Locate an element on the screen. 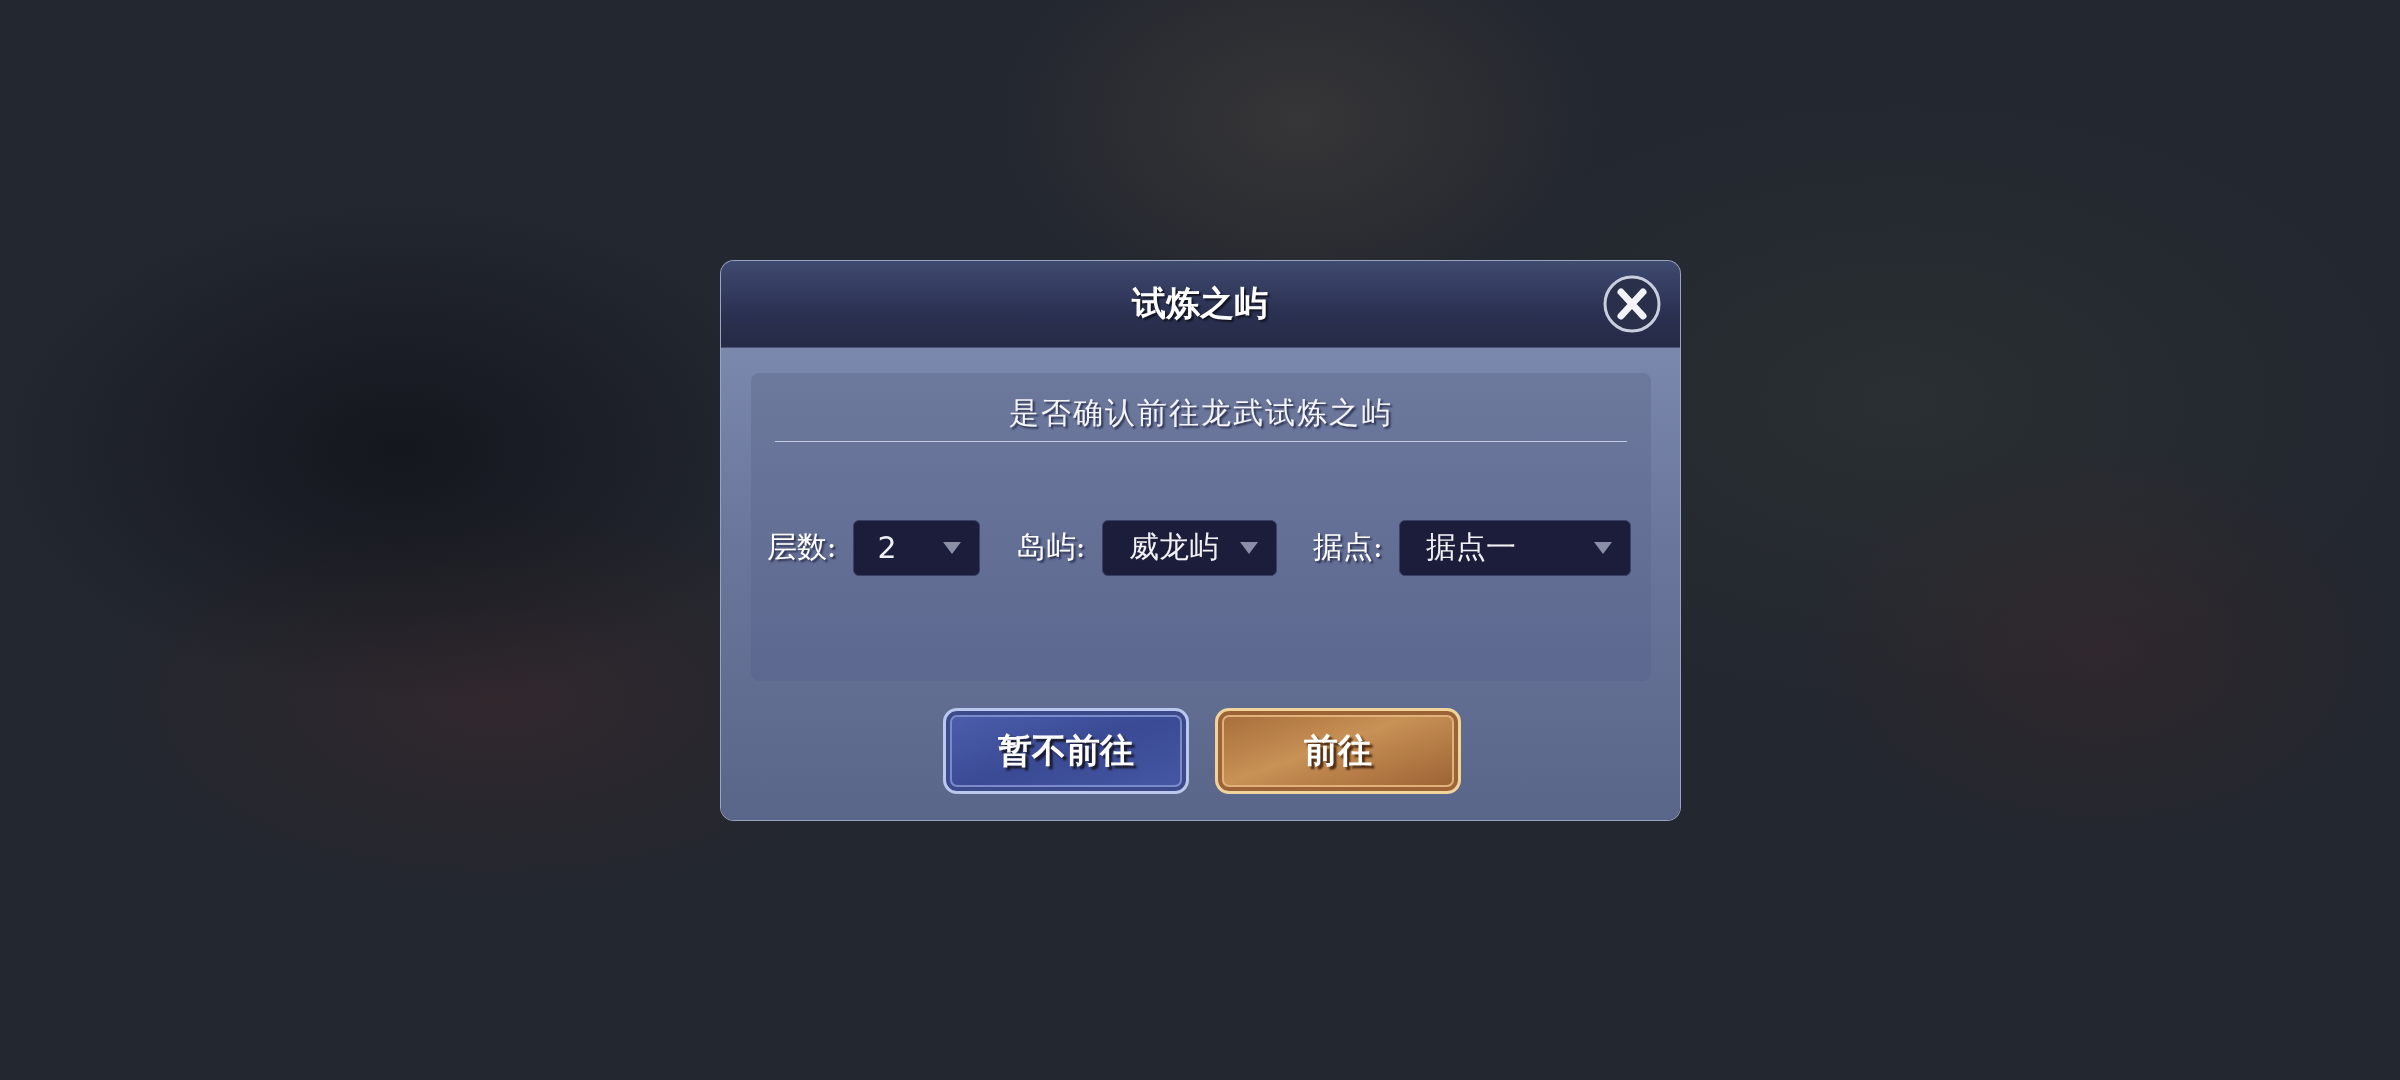  selector-label: 岛屿: is located at coordinates (1050, 547).